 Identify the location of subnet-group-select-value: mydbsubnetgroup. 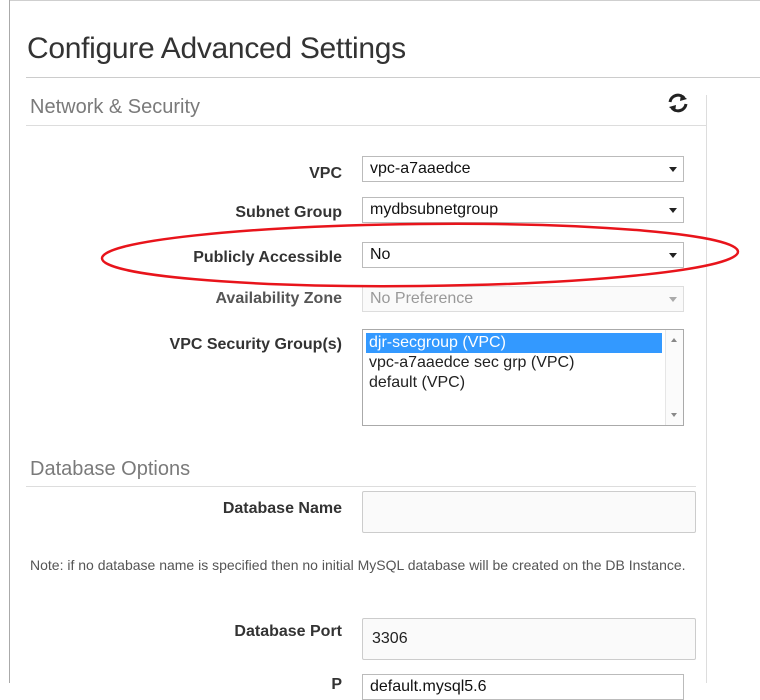
(434, 209).